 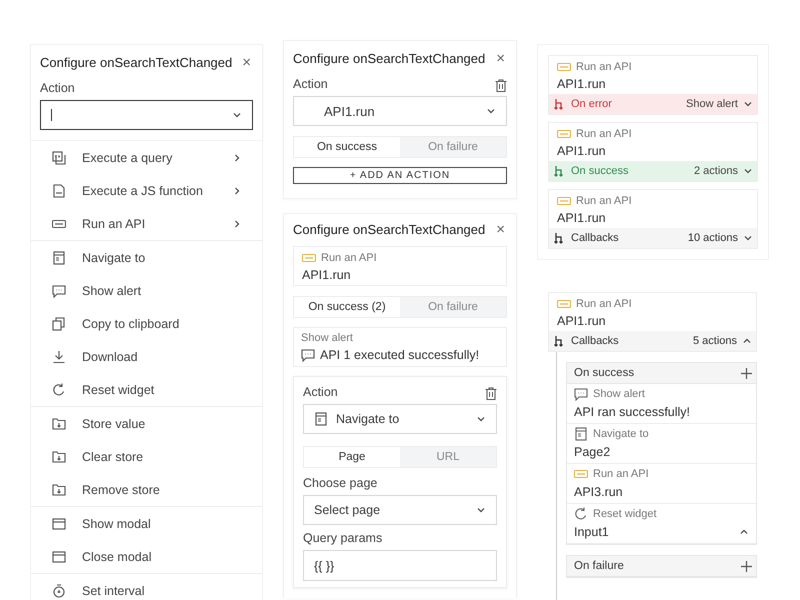 I want to click on action-card: Run an API API1.run Callbacks 5 actions, so click(x=652, y=322).